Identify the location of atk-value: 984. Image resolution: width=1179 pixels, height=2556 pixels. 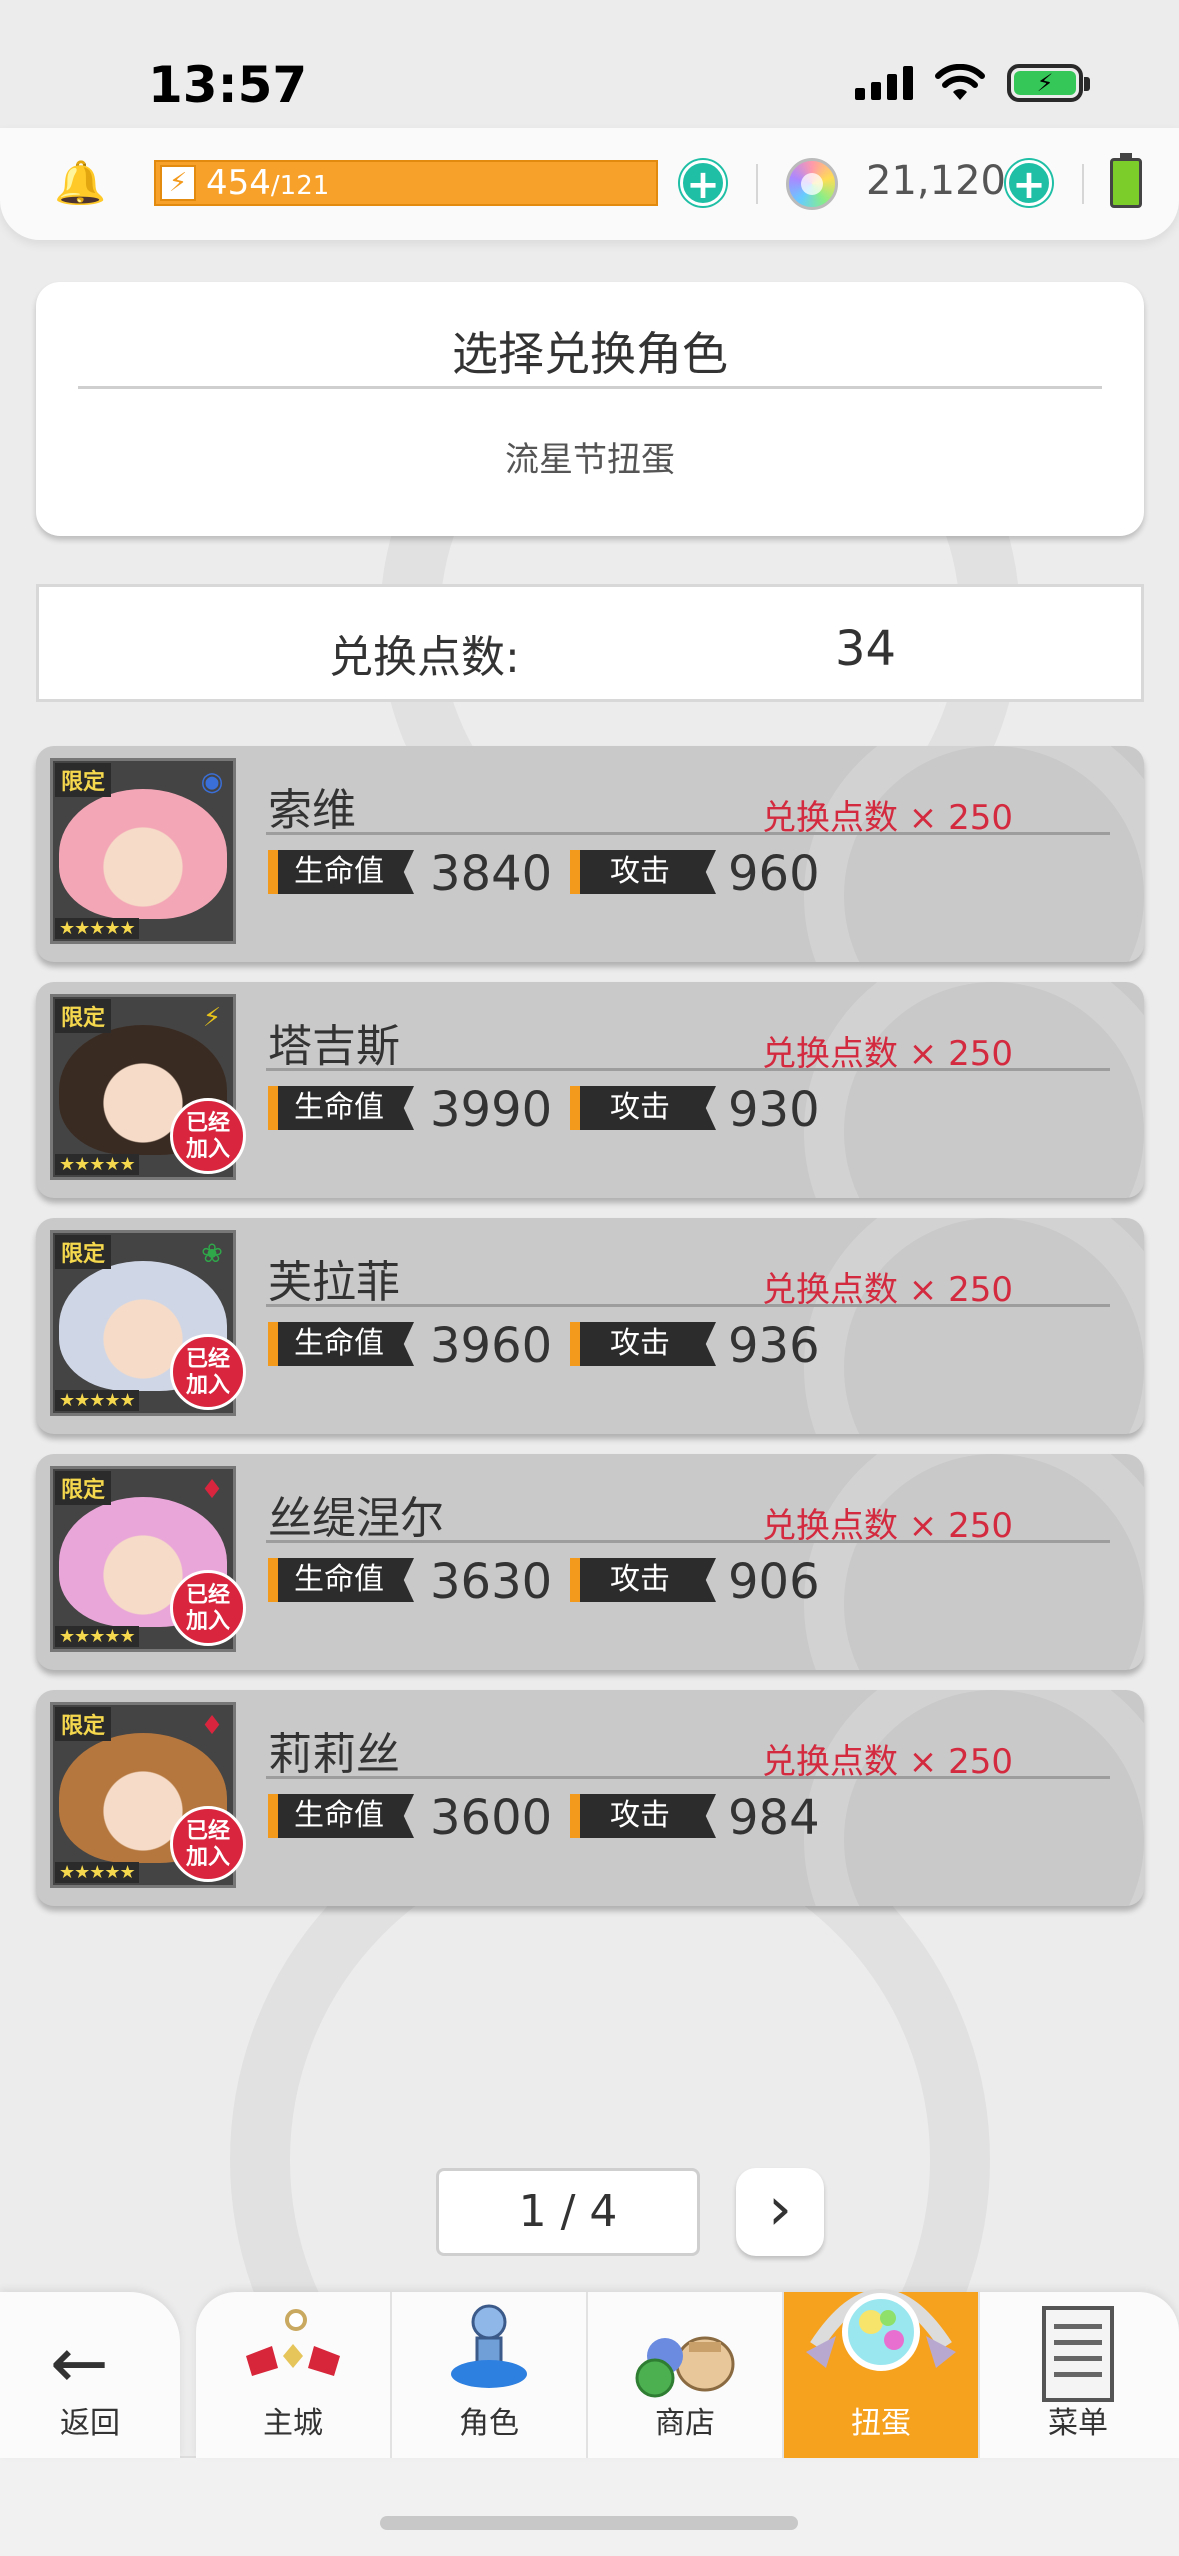
(774, 1818).